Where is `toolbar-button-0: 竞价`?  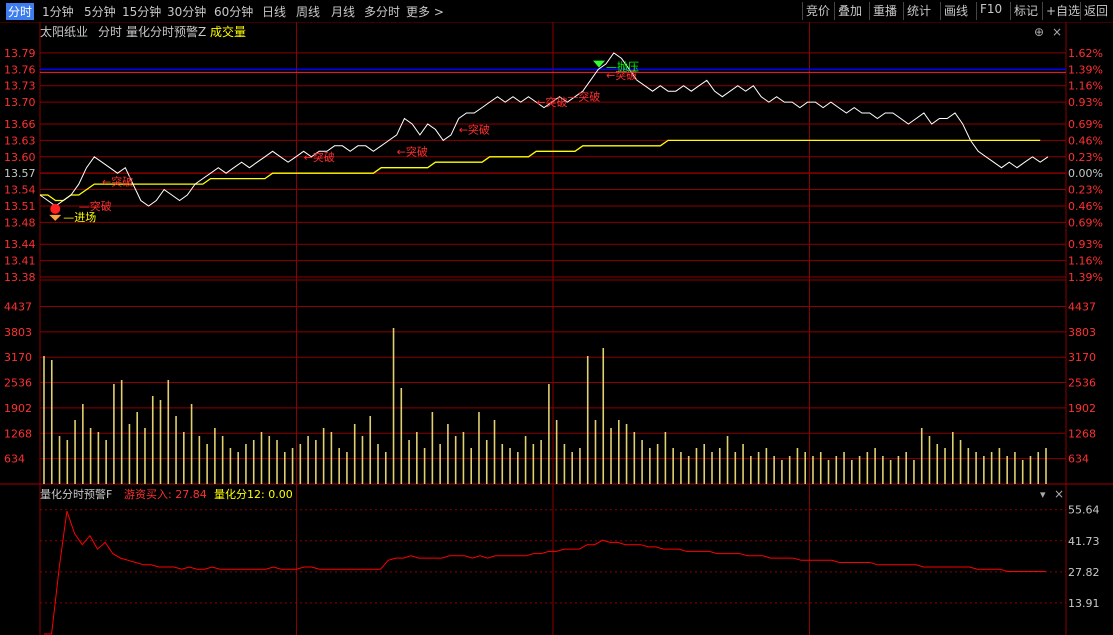
toolbar-button-0: 竞价 is located at coordinates (818, 10).